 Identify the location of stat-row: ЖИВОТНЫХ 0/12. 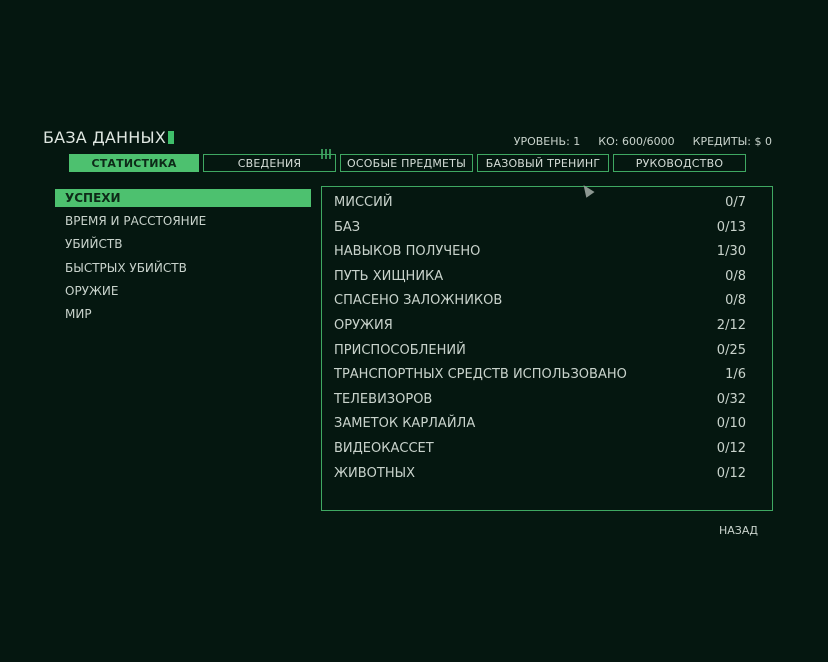
(540, 473).